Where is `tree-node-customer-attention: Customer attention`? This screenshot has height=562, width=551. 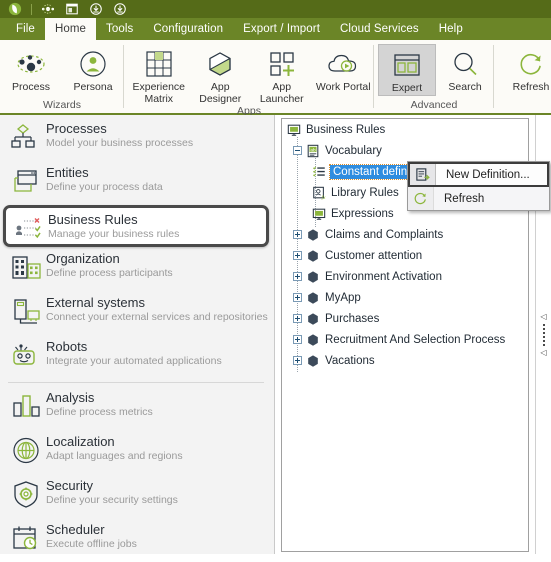 tree-node-customer-attention: Customer attention is located at coordinates (405, 255).